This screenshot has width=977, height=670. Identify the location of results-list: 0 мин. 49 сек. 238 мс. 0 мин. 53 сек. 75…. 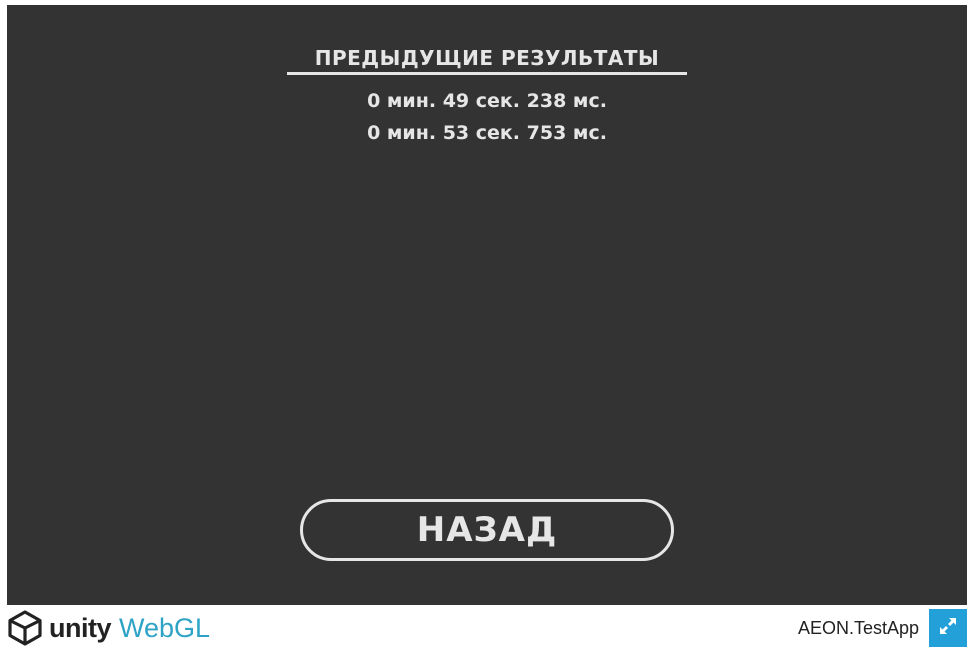
(487, 117).